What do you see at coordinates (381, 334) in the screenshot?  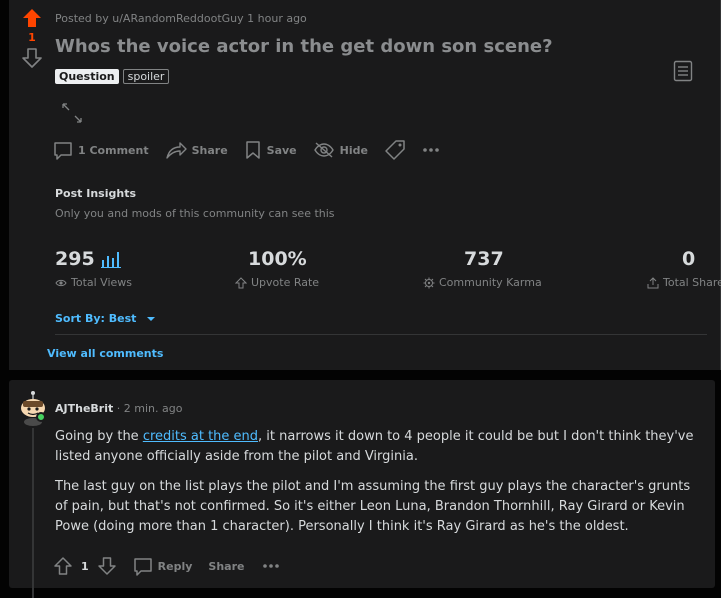 I see `divider` at bounding box center [381, 334].